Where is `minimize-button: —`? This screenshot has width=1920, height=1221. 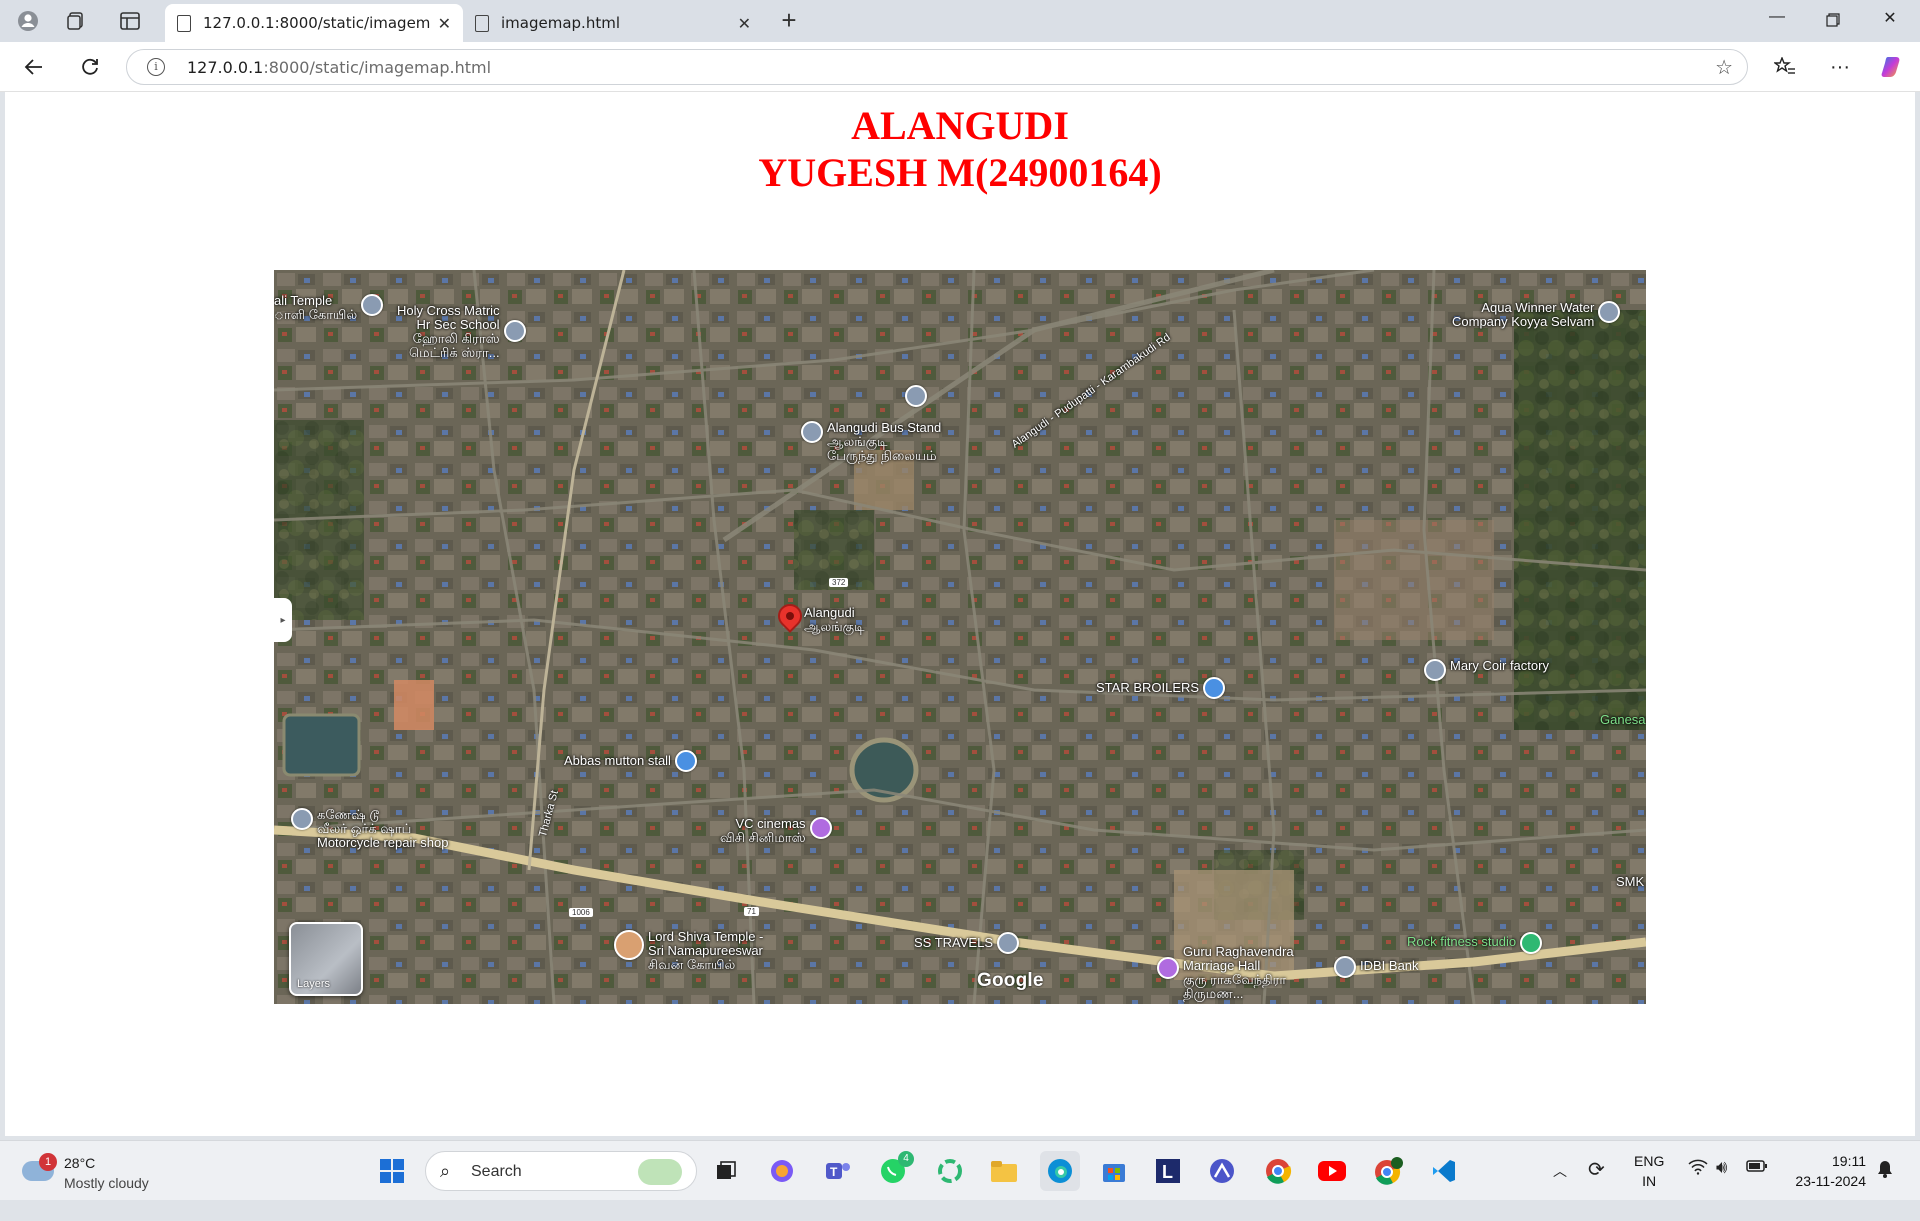
minimize-button: — is located at coordinates (1777, 21).